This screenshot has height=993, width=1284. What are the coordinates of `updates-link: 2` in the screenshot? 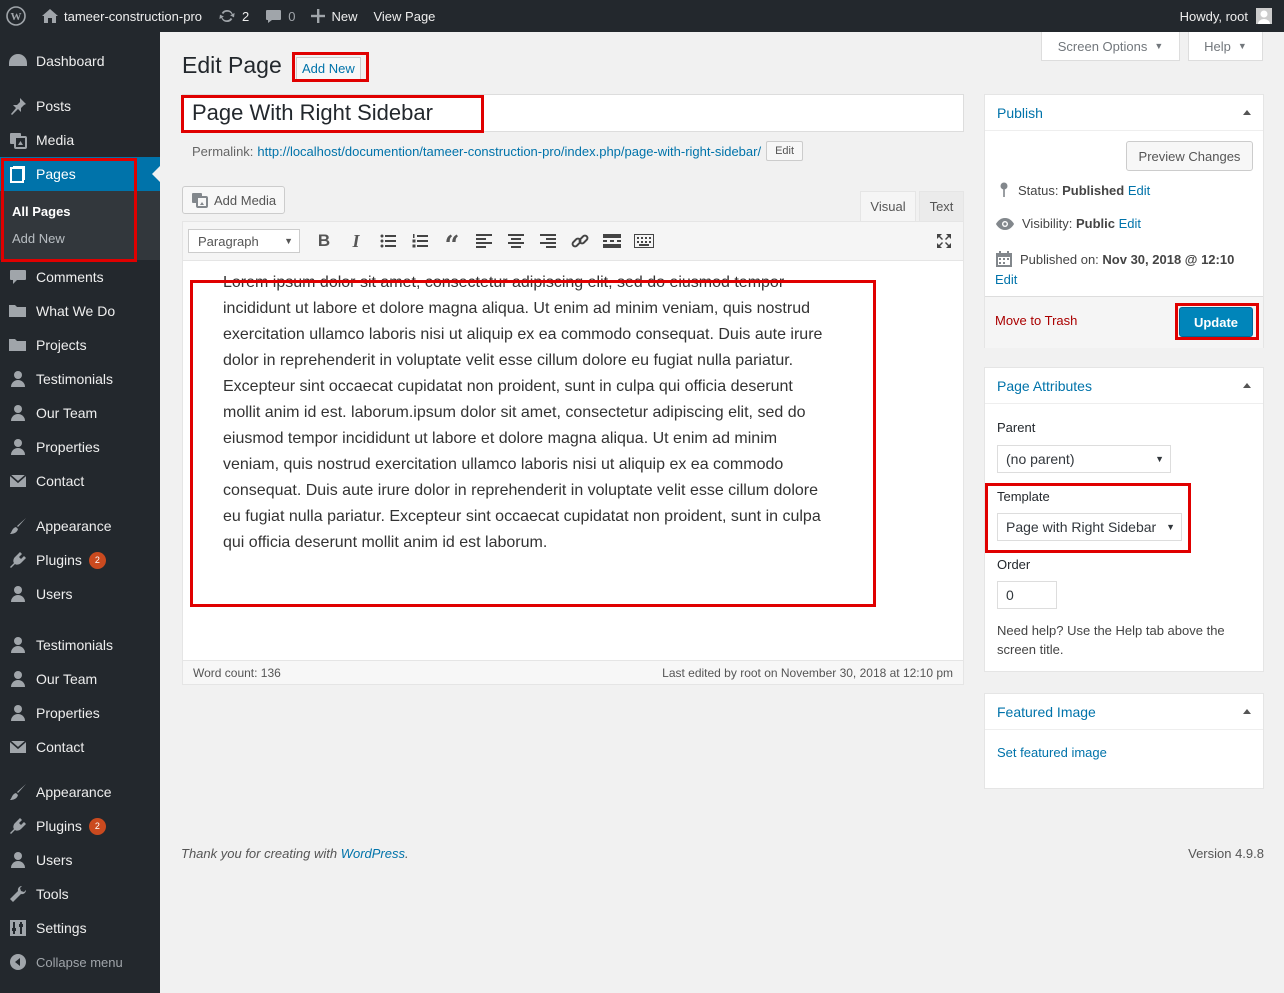 It's located at (233, 16).